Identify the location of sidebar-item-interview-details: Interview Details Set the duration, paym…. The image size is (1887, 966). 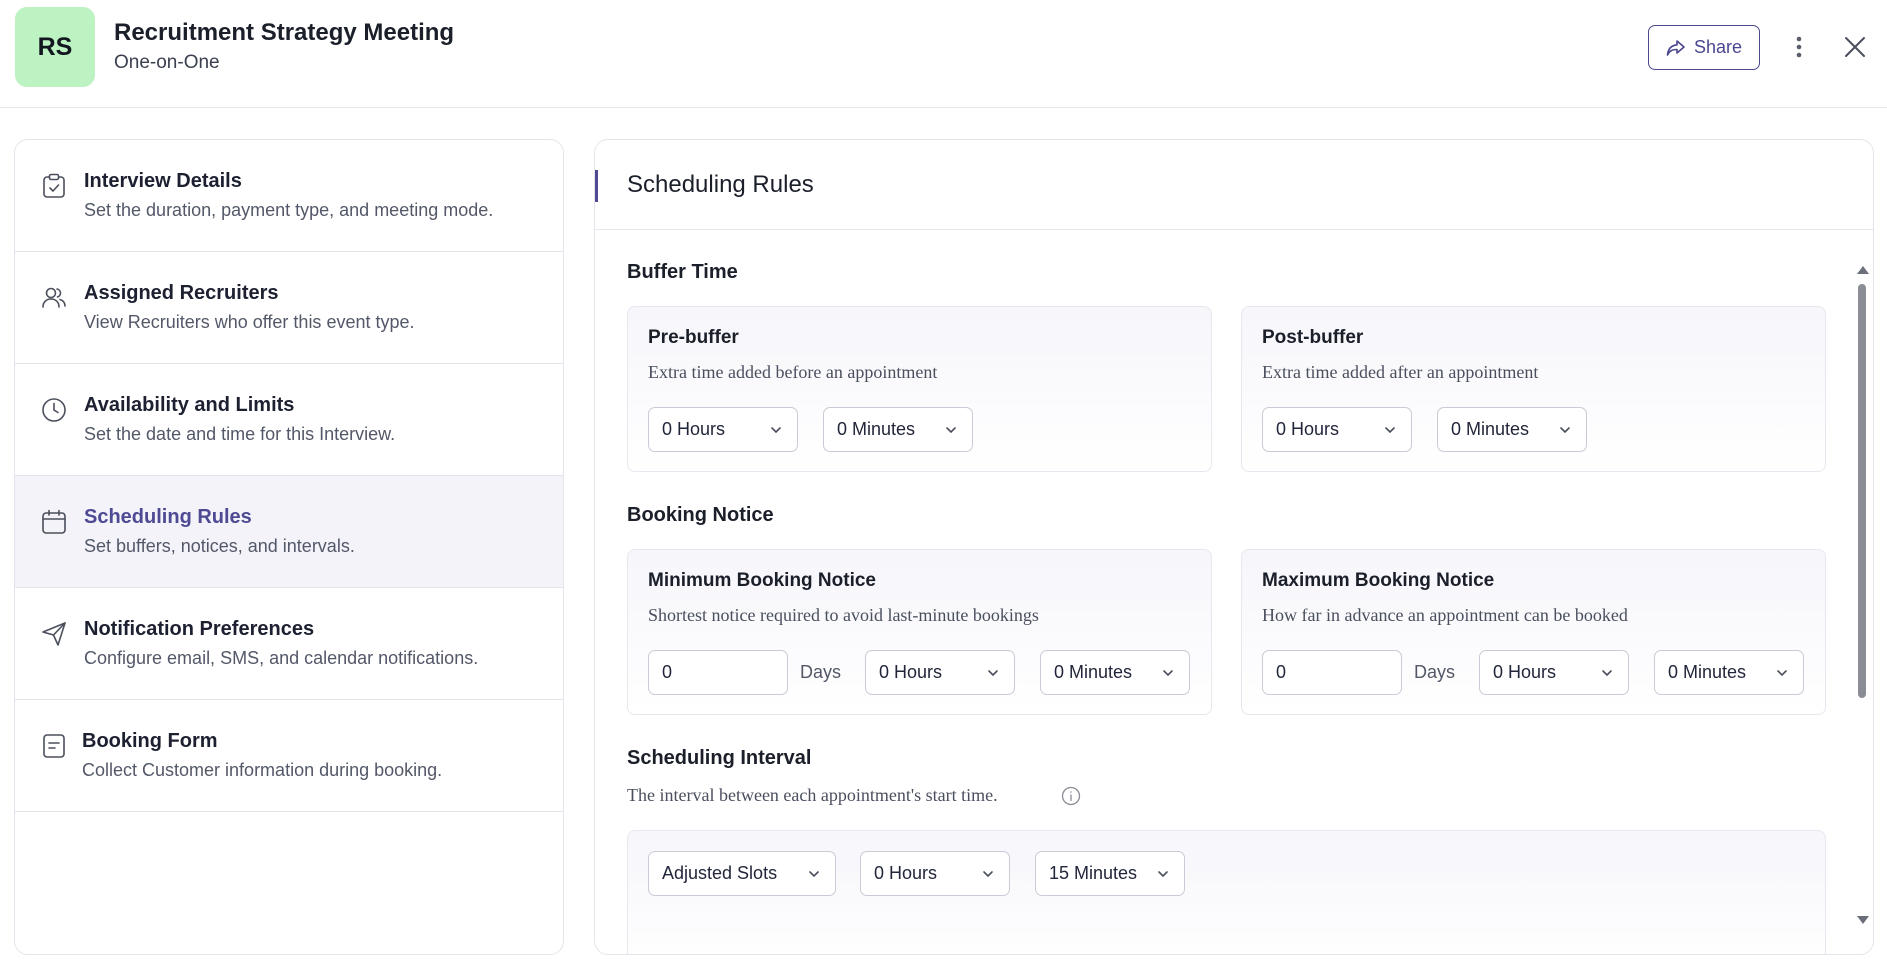
(289, 196).